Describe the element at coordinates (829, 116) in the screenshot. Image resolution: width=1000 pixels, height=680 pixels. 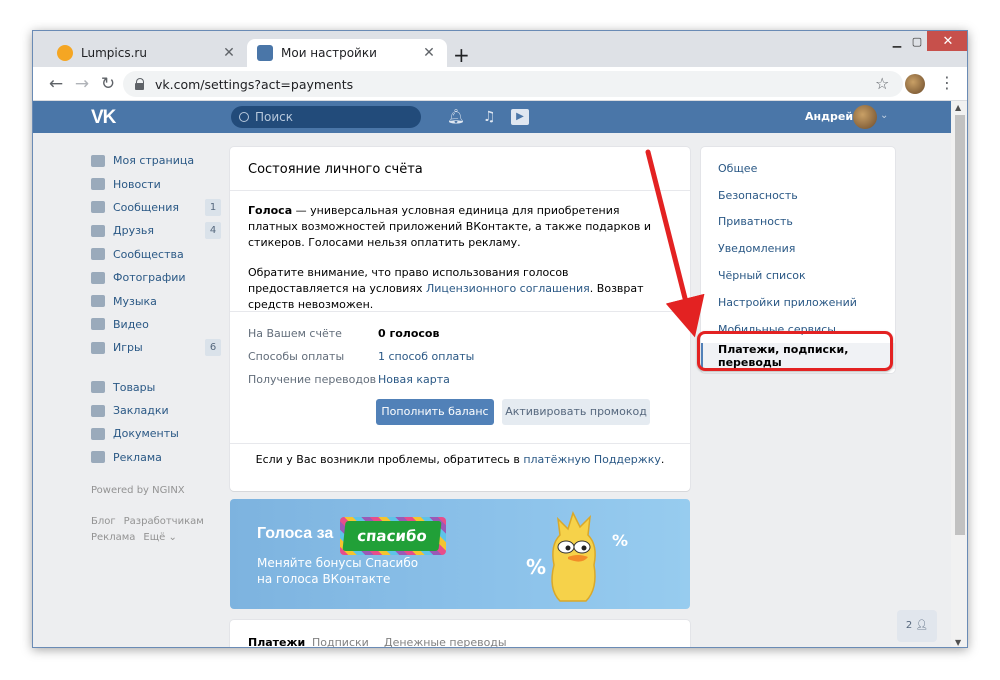
I see `user-name: Андрей` at that location.